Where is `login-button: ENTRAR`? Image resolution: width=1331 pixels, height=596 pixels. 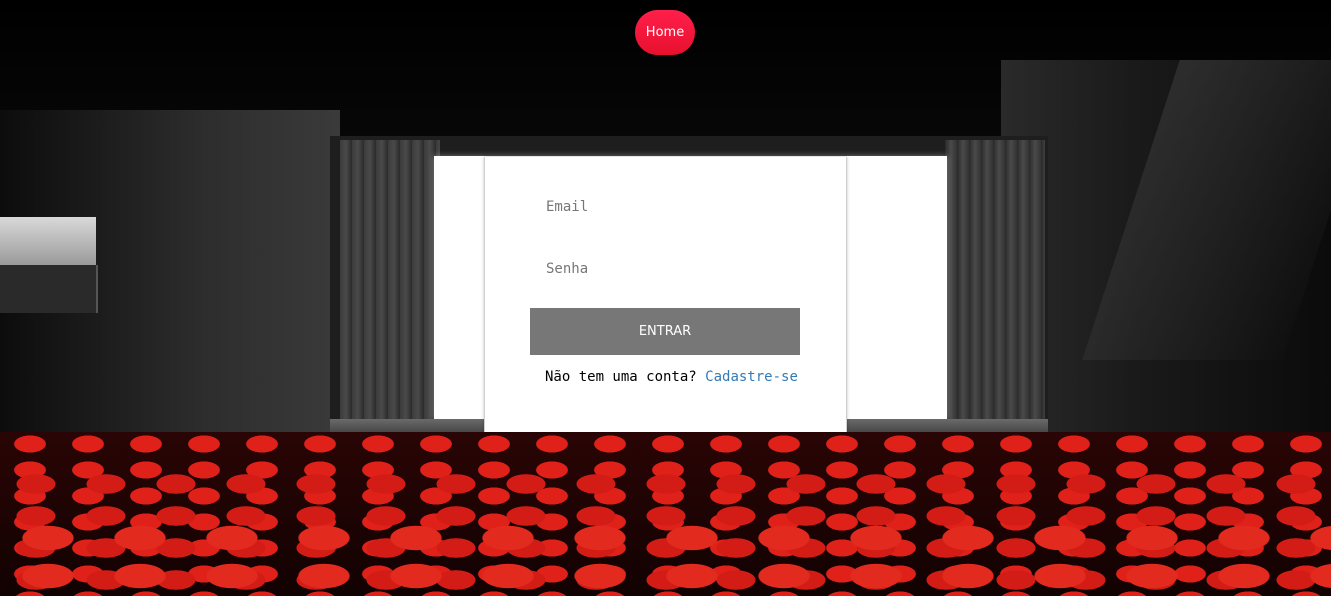 login-button: ENTRAR is located at coordinates (665, 331).